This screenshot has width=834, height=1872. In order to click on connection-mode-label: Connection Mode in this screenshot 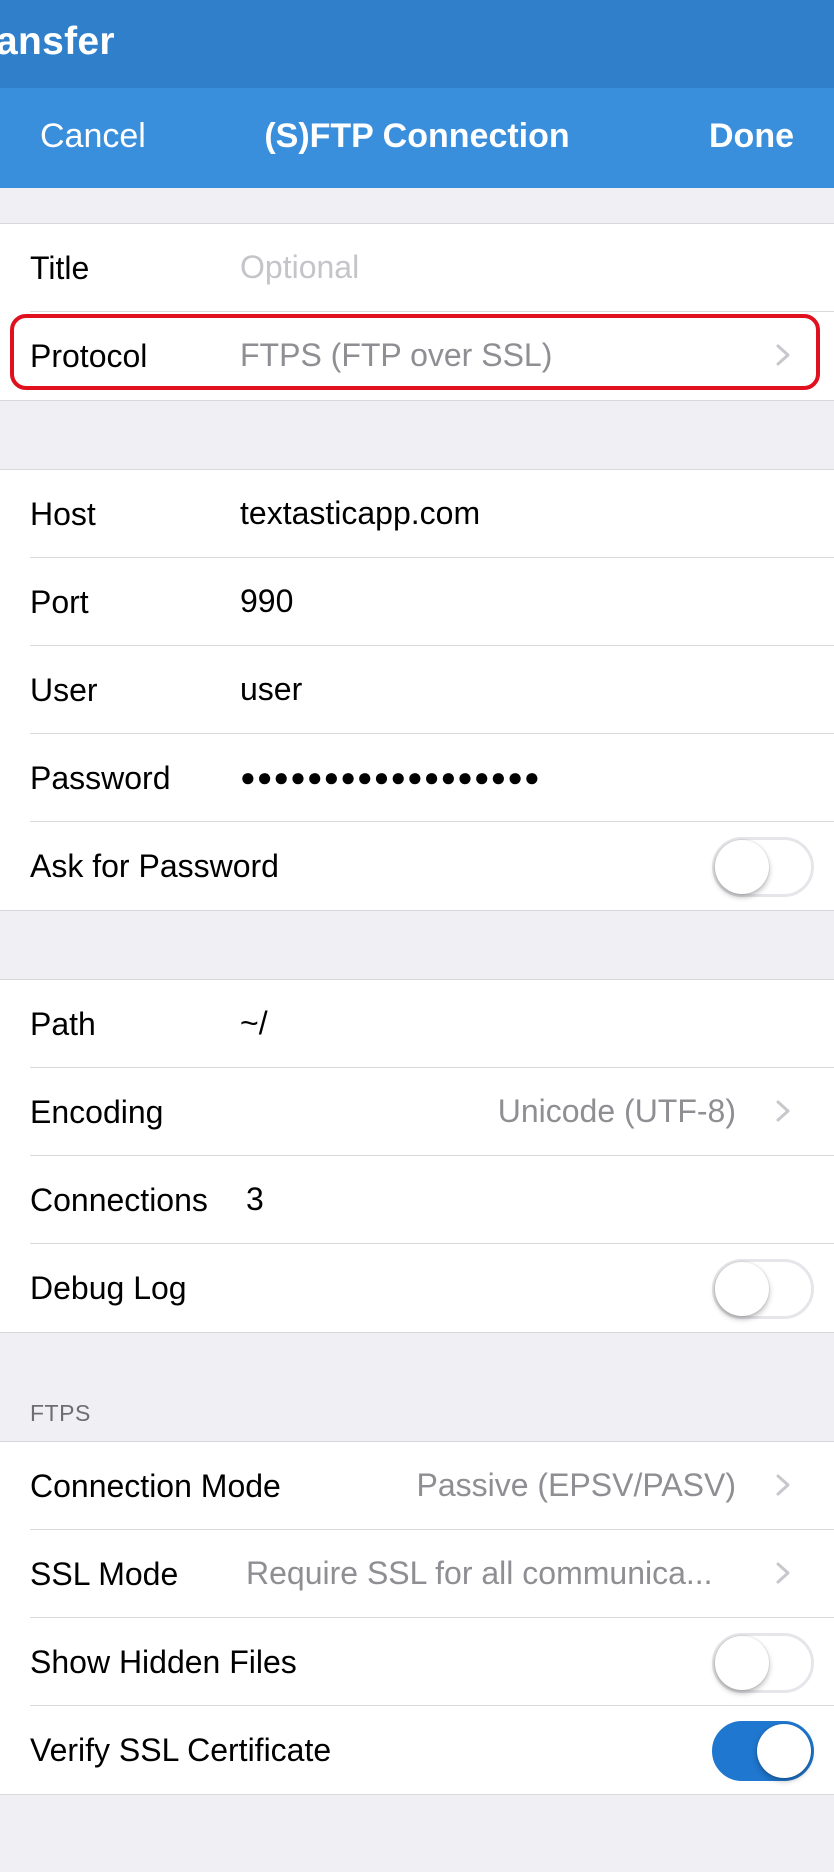, I will do `click(155, 1486)`.